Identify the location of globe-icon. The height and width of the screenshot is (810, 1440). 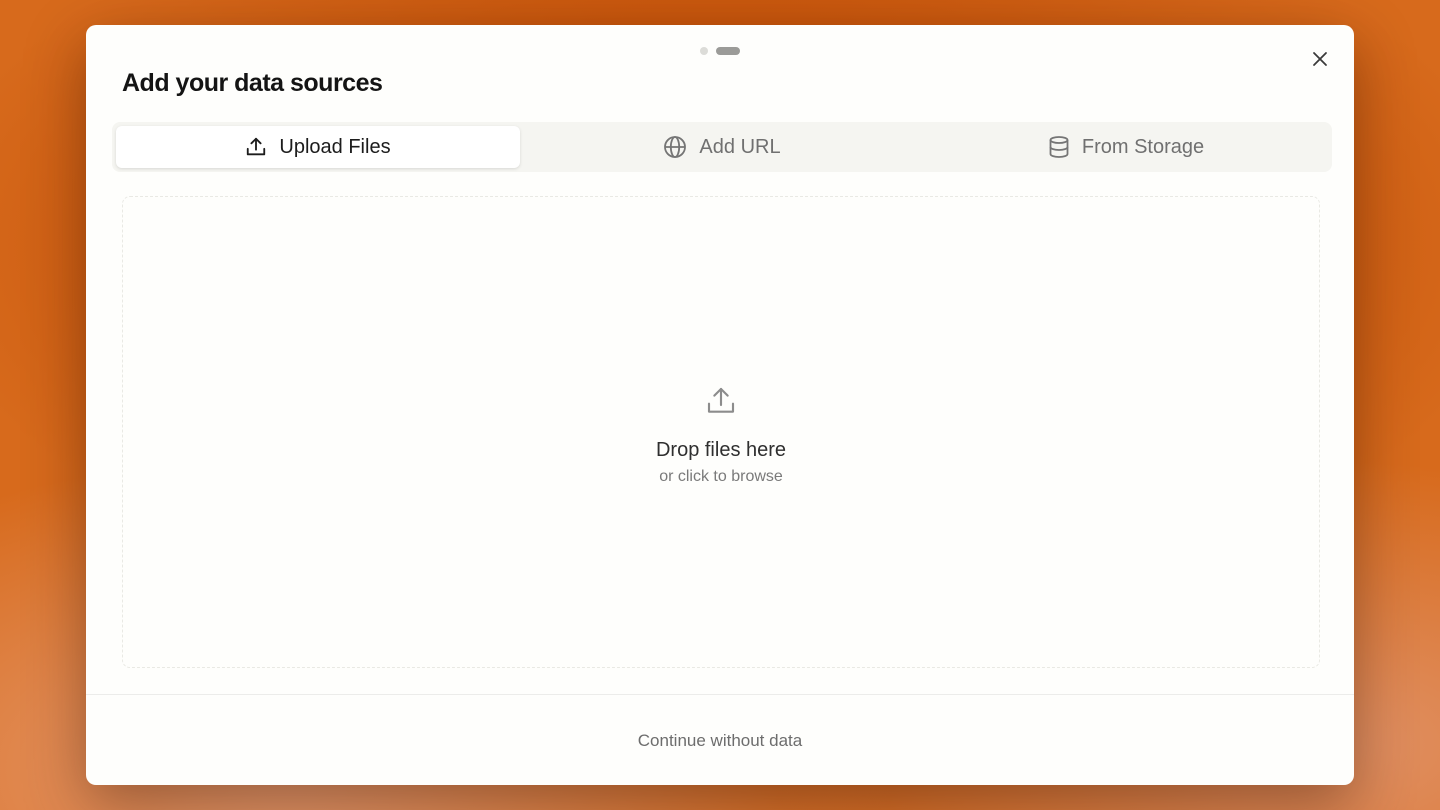
(675, 147).